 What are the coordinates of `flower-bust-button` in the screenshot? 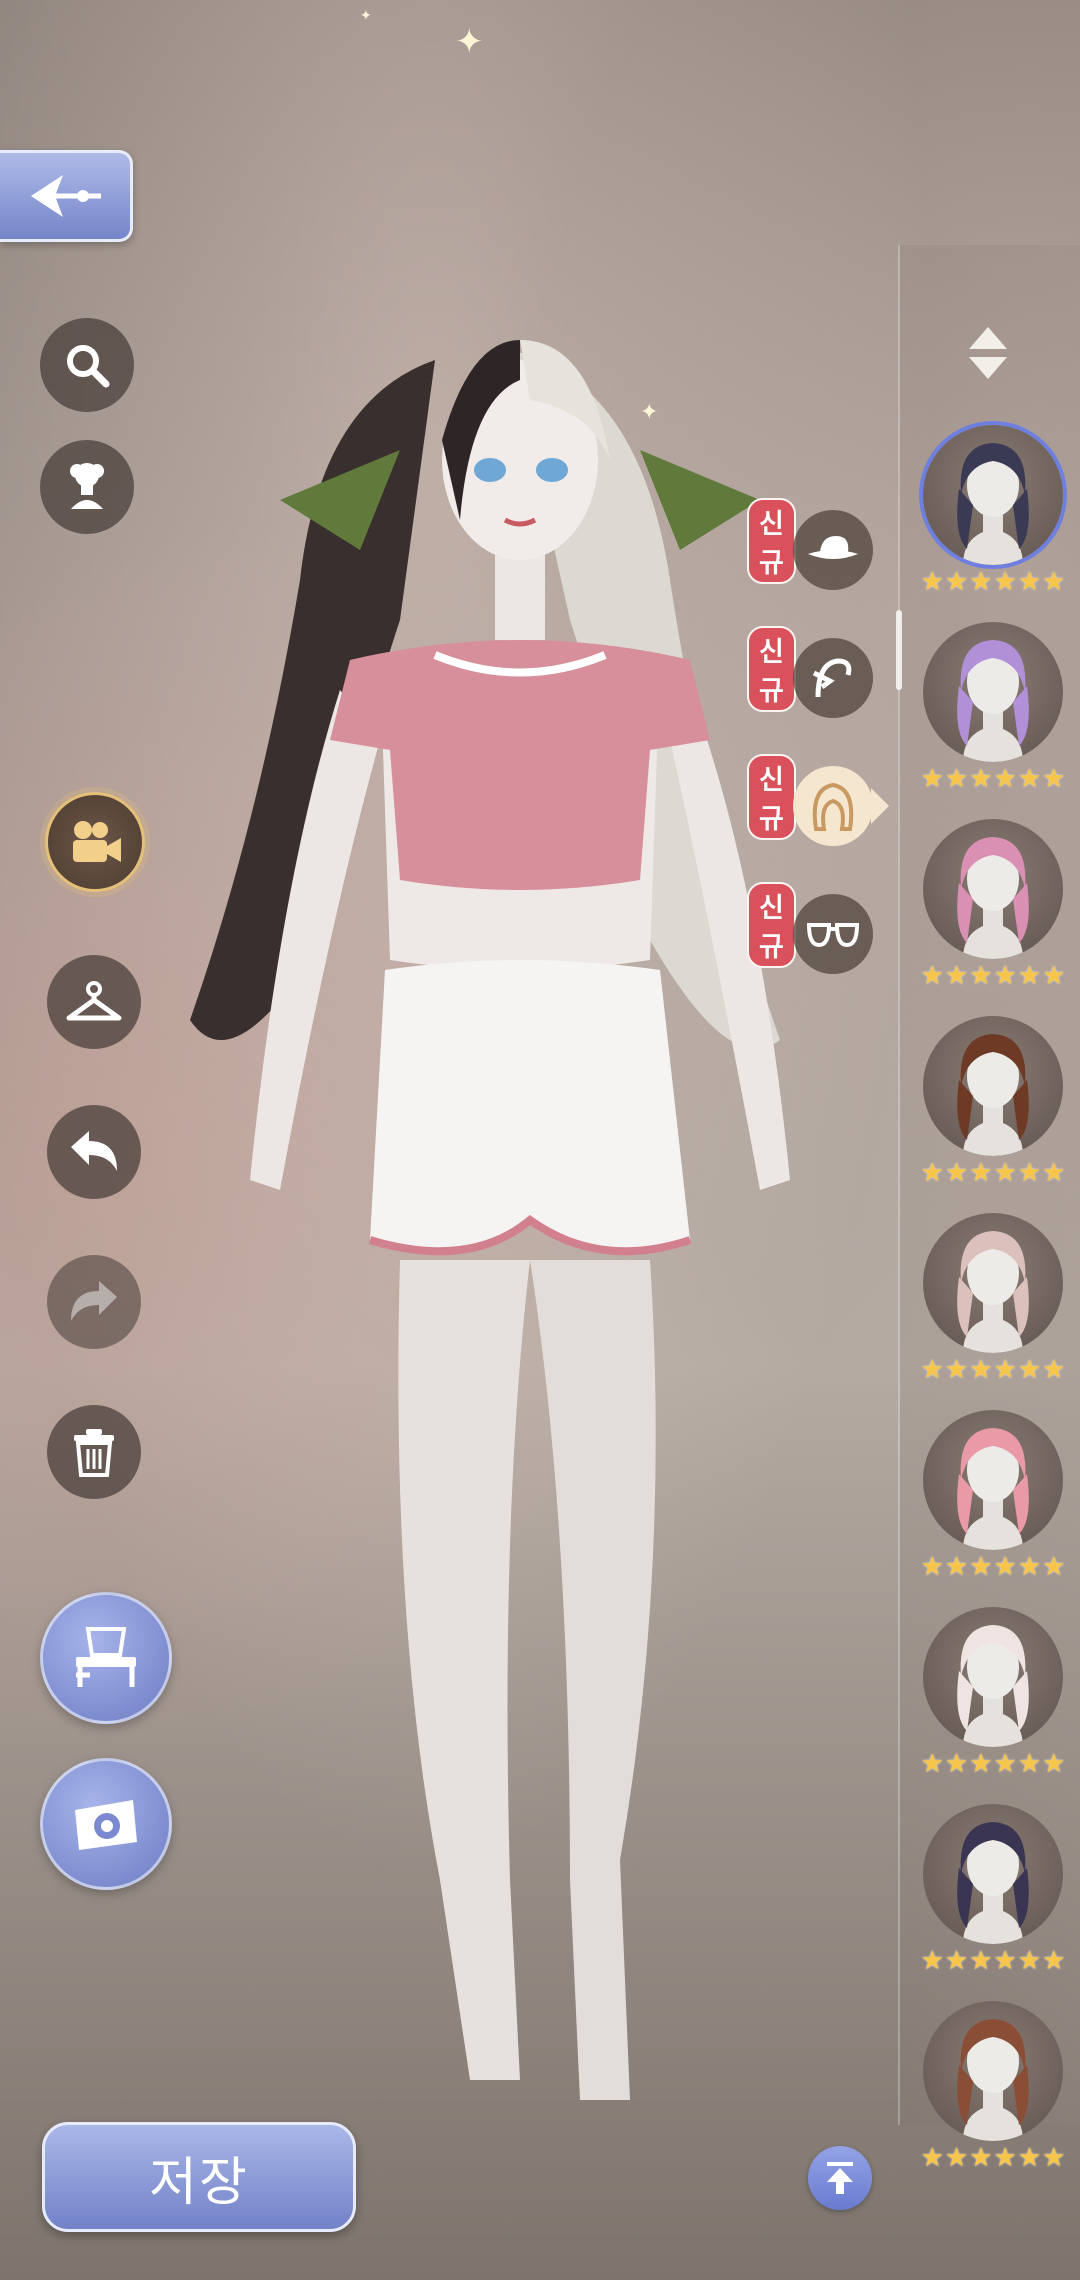 It's located at (87, 487).